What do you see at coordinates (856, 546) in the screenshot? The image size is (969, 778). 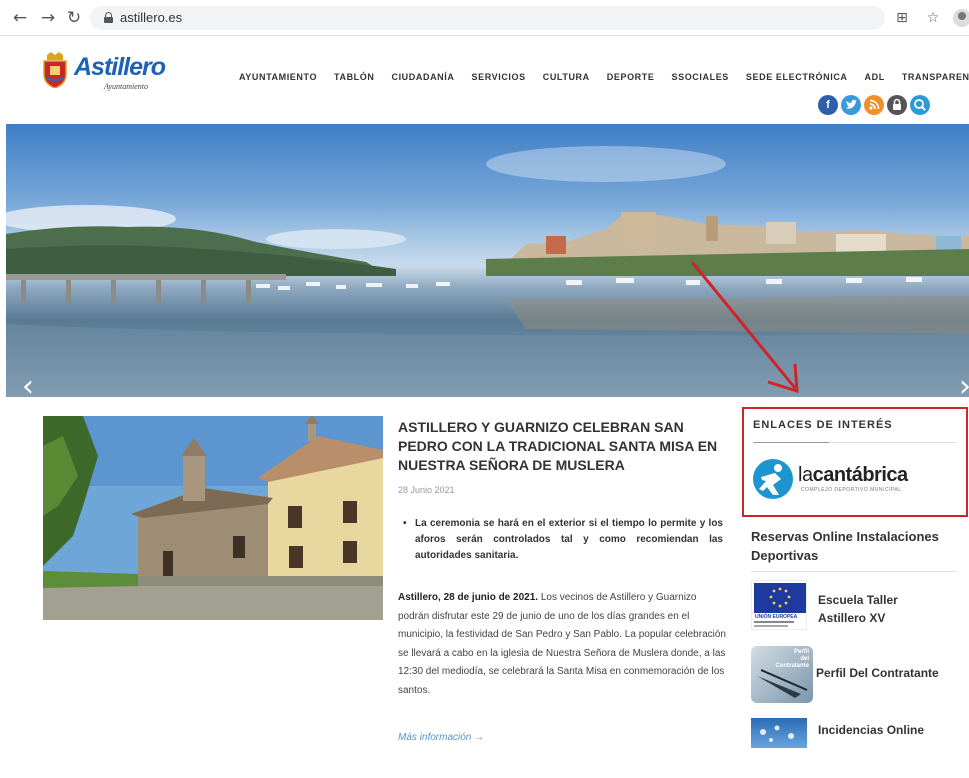 I see `reservas-link: Reservas Online Instalaciones Deportivas` at bounding box center [856, 546].